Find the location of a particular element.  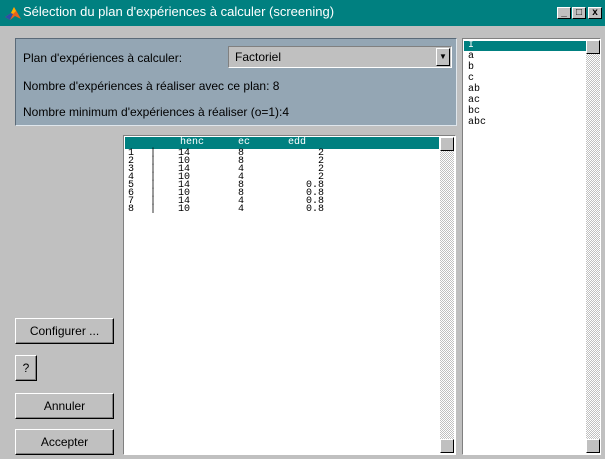

column-header-henc: henc is located at coordinates (192, 142).